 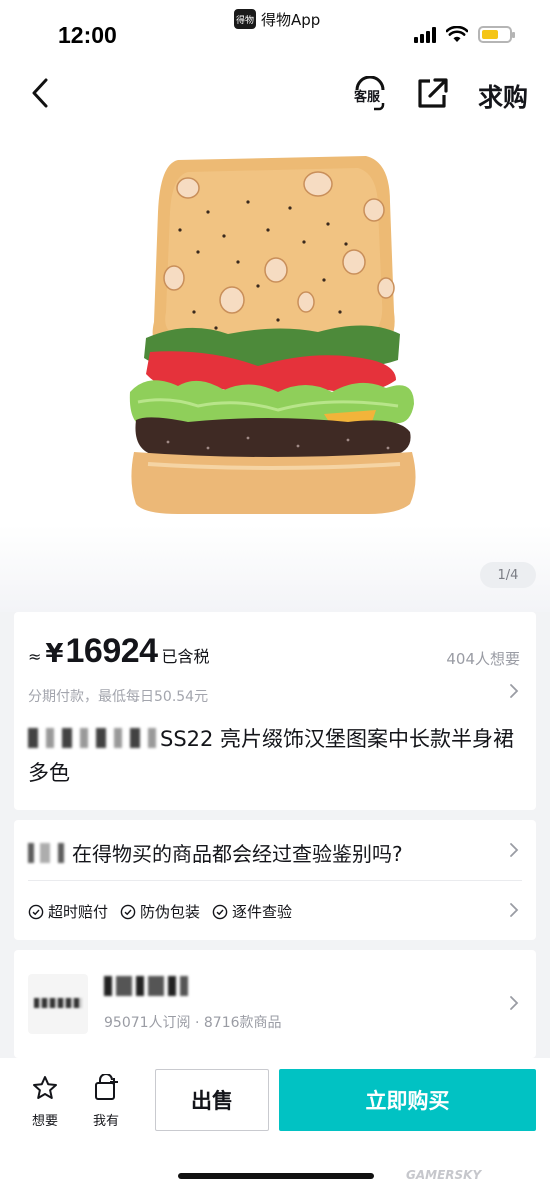 What do you see at coordinates (105, 1121) in the screenshot?
I see `own-label: 我有` at bounding box center [105, 1121].